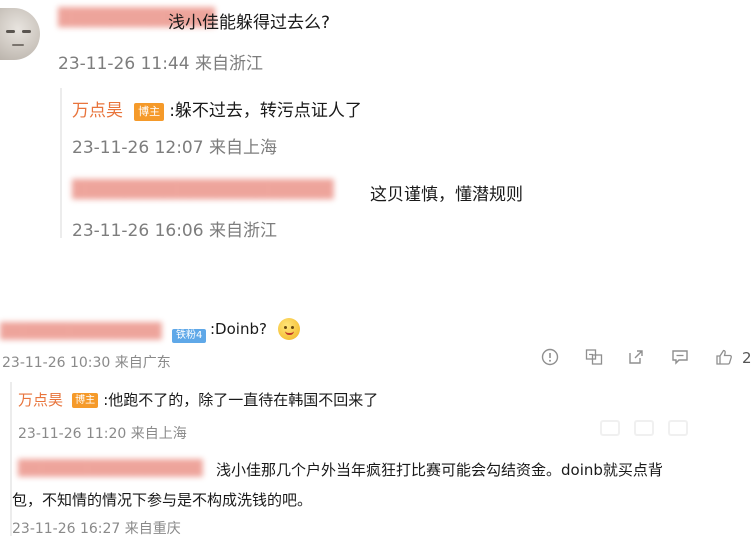 This screenshot has width=751, height=536. What do you see at coordinates (20, 34) in the screenshot?
I see `avatar` at bounding box center [20, 34].